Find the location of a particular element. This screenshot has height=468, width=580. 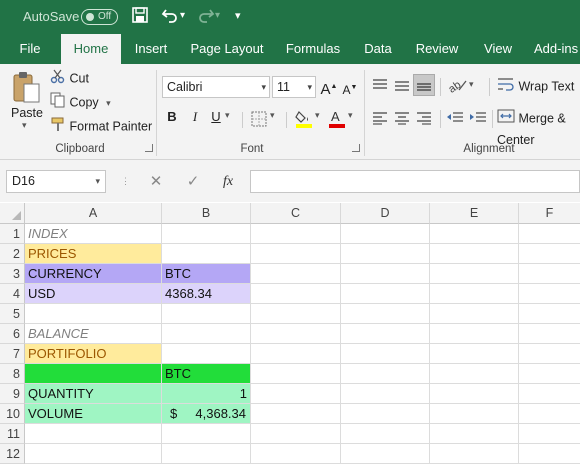

paste-button: Paste ▾ is located at coordinates (26, 101).